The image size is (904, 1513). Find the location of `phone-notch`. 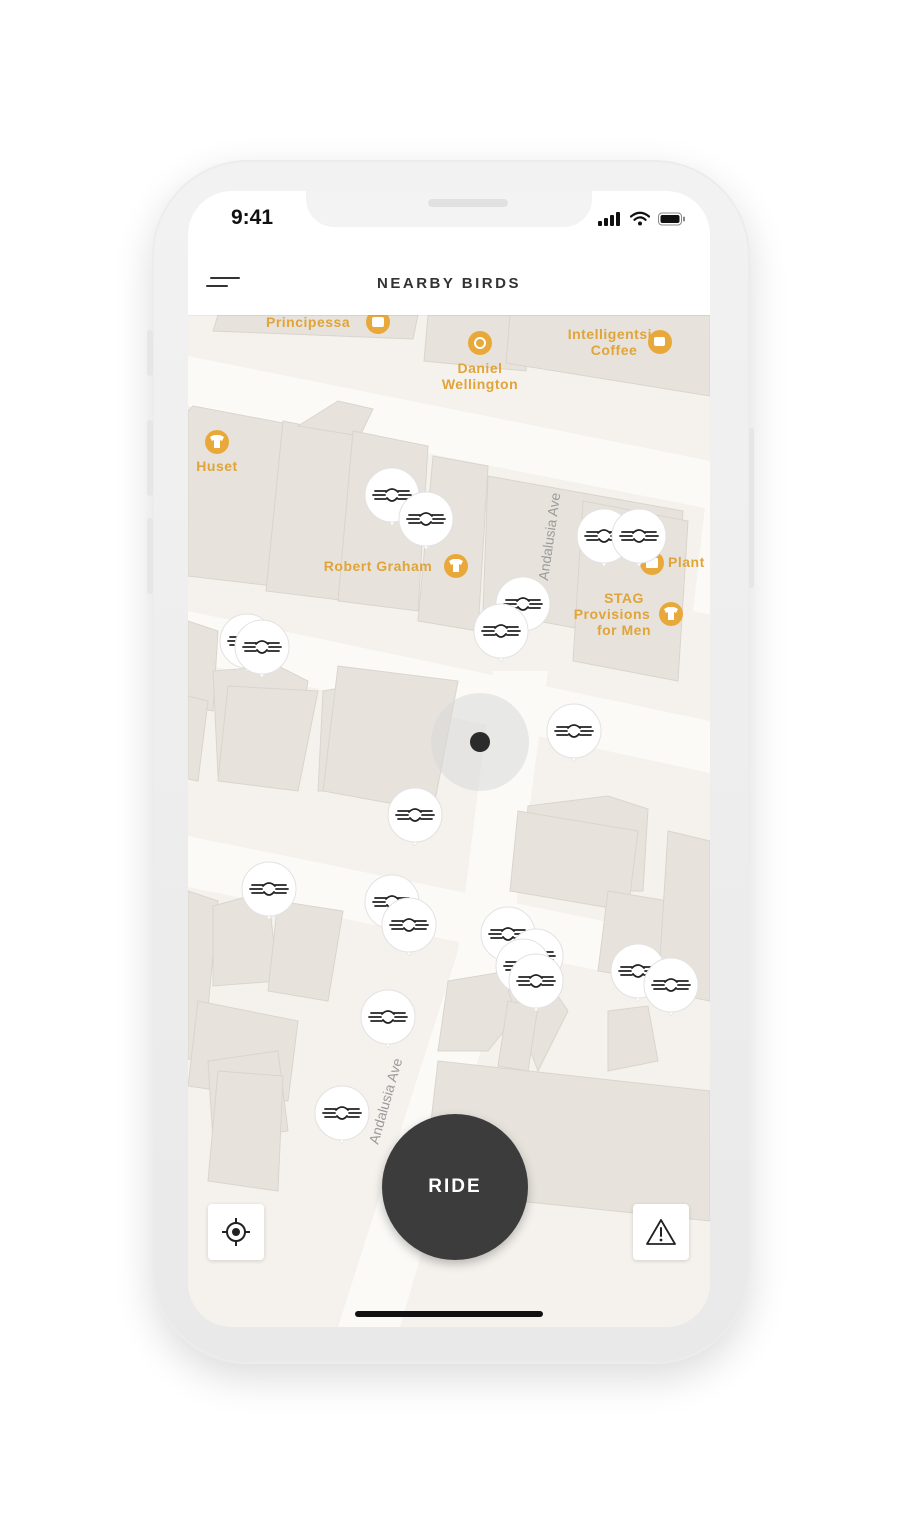

phone-notch is located at coordinates (449, 209).